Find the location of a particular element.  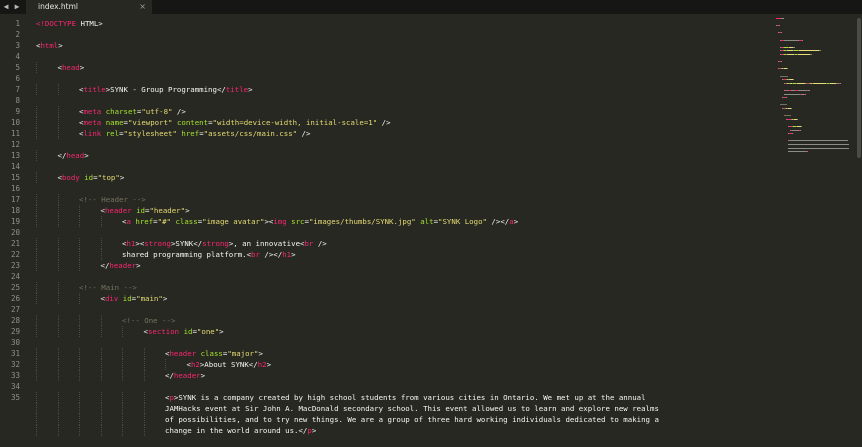

code-token: head is located at coordinates (70, 67).